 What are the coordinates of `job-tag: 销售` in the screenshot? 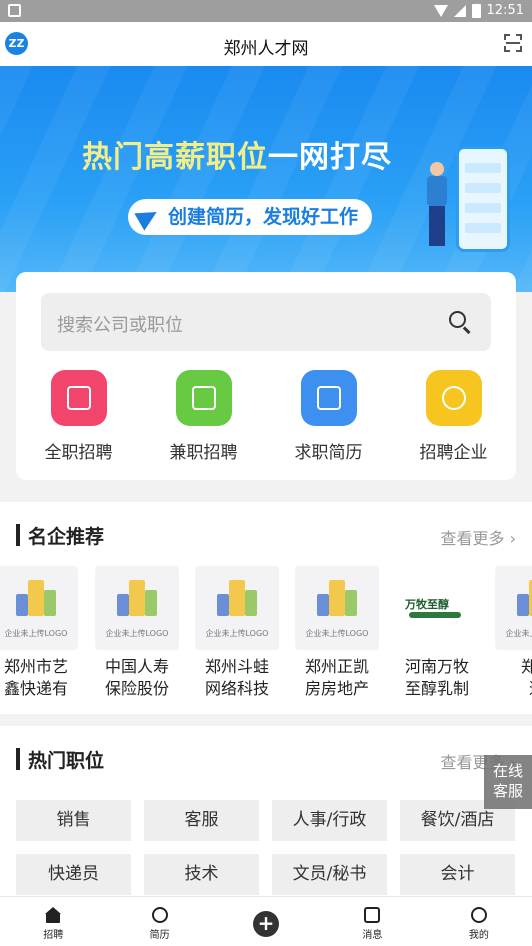 It's located at (73, 820).